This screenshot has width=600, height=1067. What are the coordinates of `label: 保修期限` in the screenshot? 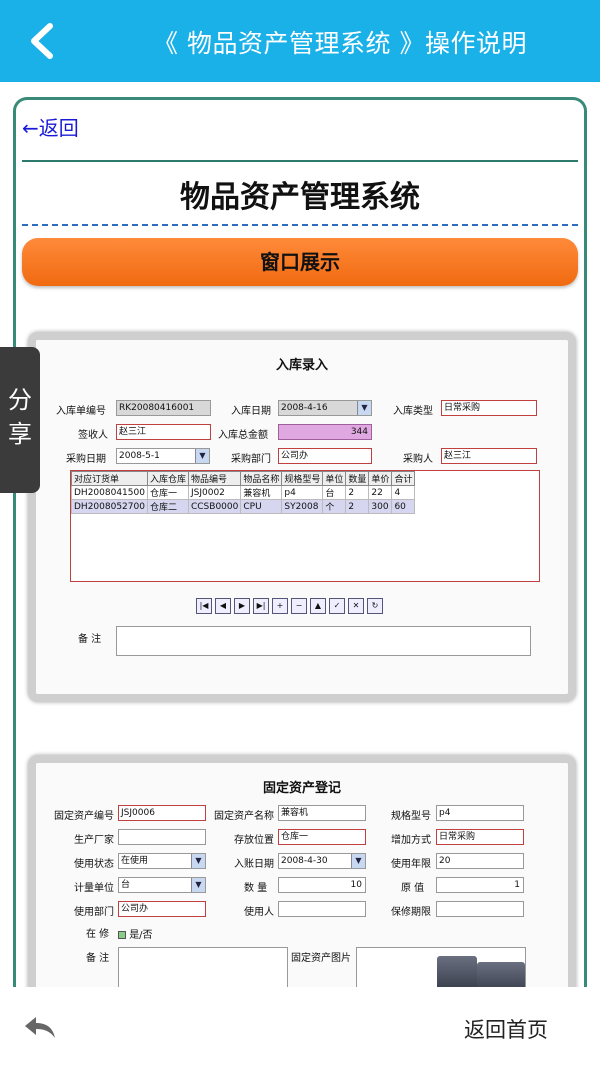 It's located at (411, 912).